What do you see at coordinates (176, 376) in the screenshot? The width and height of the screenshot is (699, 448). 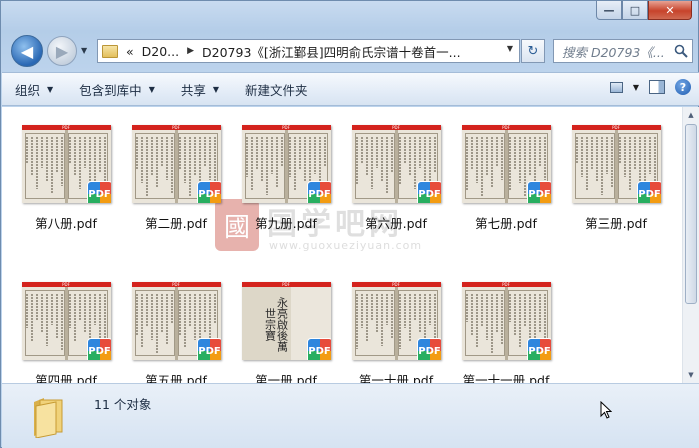 I see `file-name: 第五册.pdf` at bounding box center [176, 376].